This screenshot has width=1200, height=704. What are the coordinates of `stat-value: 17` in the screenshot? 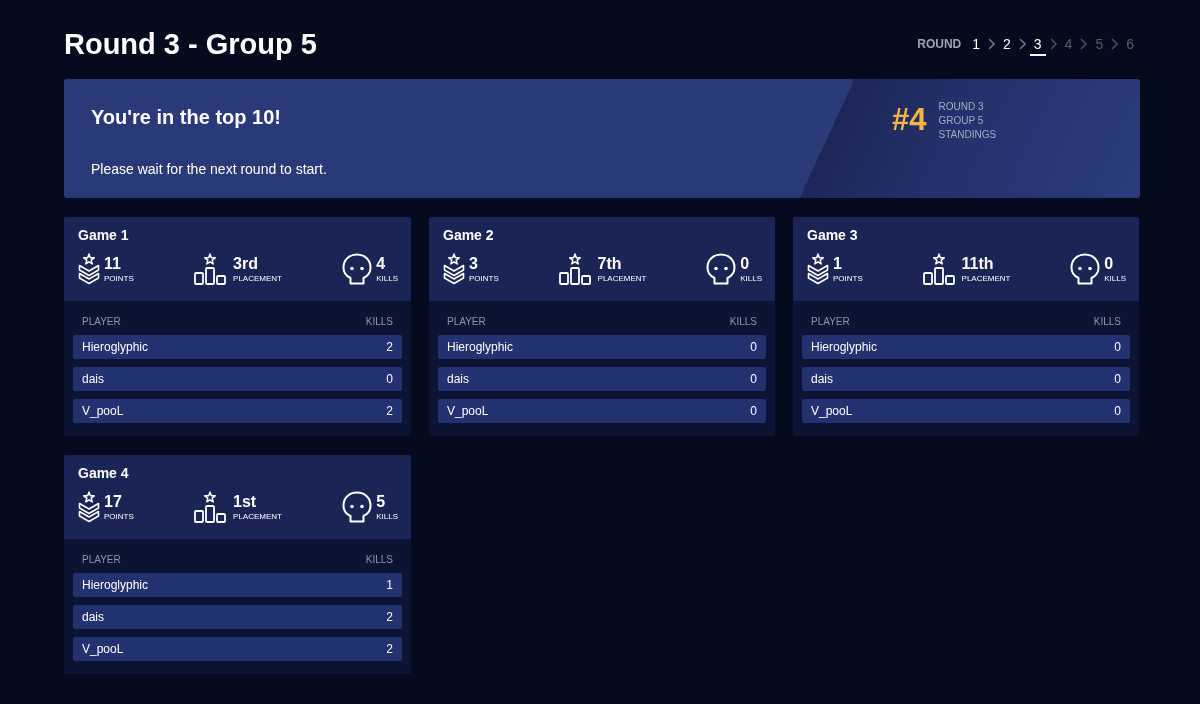 It's located at (113, 501).